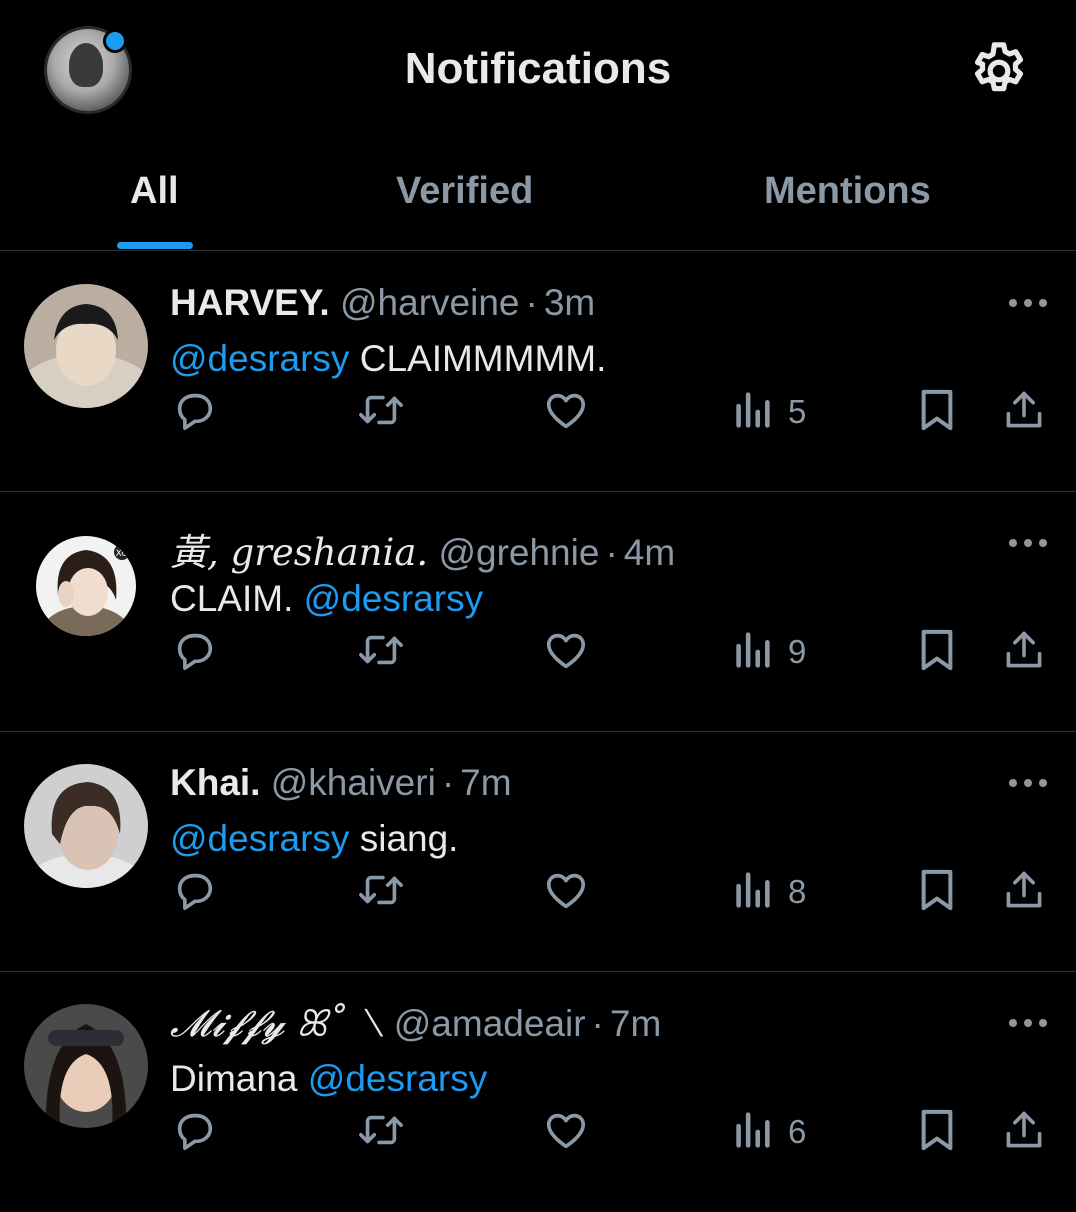 The width and height of the screenshot is (1076, 1212). I want to click on top-bar: Notifications, so click(538, 70).